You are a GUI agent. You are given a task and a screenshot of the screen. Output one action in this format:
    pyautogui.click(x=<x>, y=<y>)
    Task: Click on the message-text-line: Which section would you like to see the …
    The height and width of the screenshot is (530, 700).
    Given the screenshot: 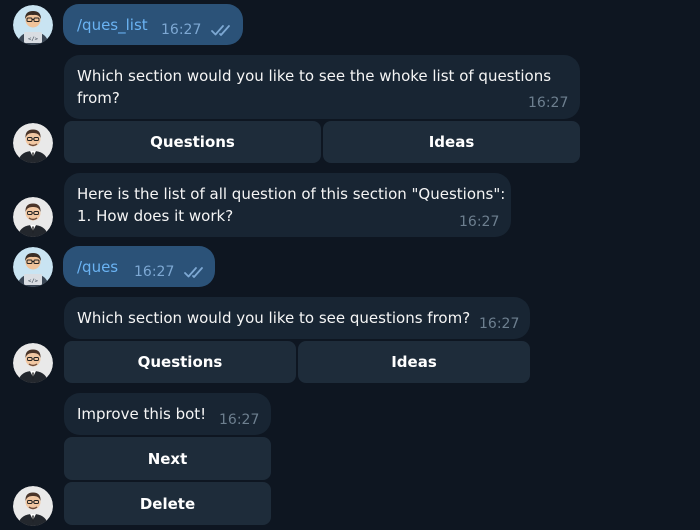 What is the action you would take?
    pyautogui.click(x=314, y=76)
    